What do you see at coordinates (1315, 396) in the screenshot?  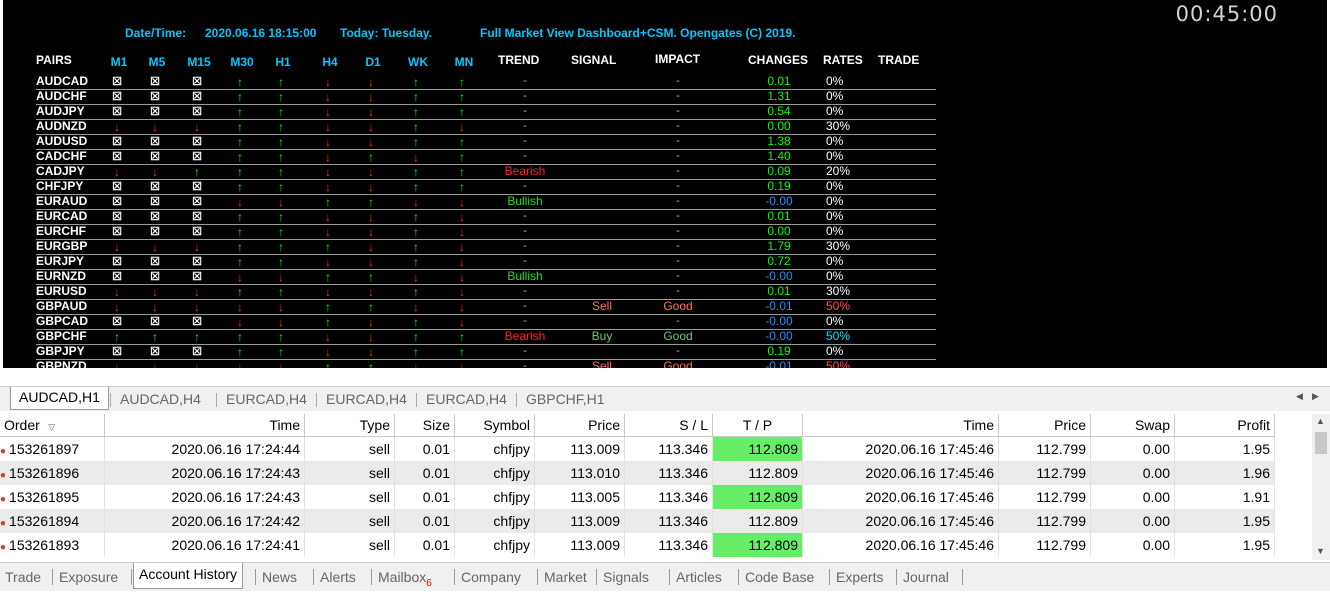 I see `tabs-scroll-right-icon: ▶` at bounding box center [1315, 396].